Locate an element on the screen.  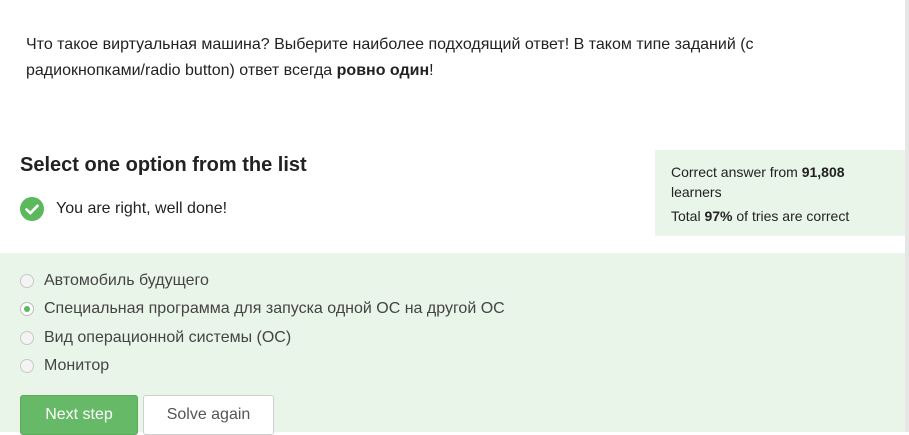
stats-total-suffix: of tries are correct is located at coordinates (791, 216).